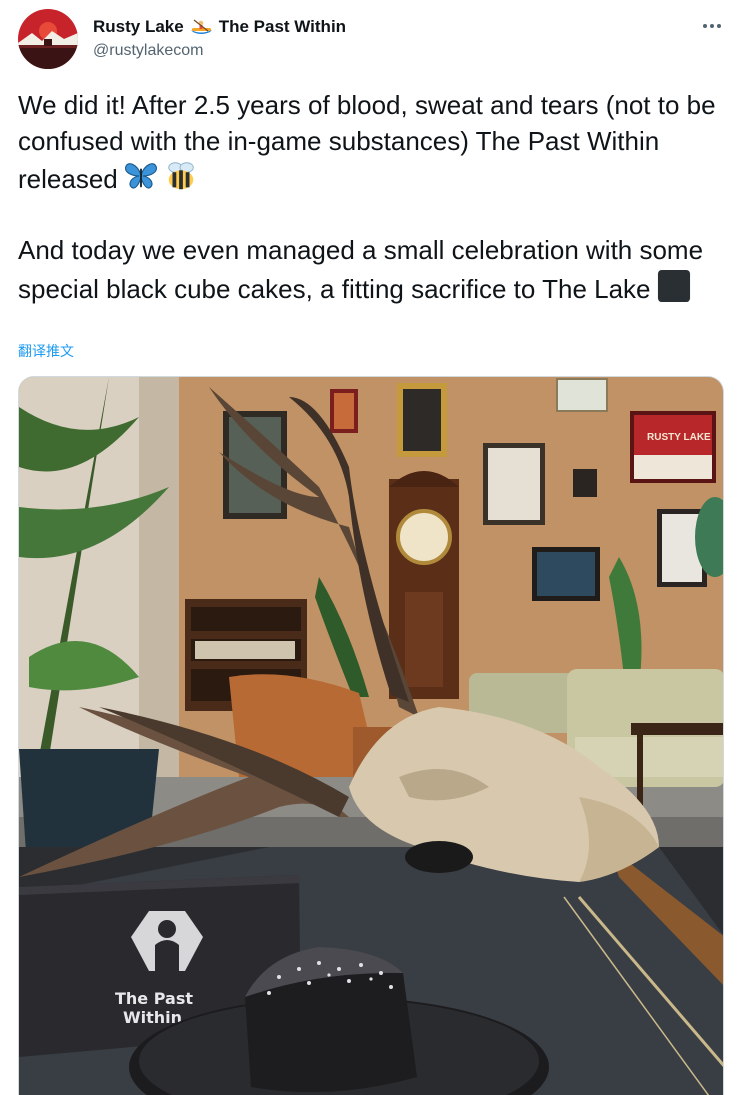 This screenshot has height=1095, width=742. I want to click on display-name-suffix: The Past Within, so click(282, 27).